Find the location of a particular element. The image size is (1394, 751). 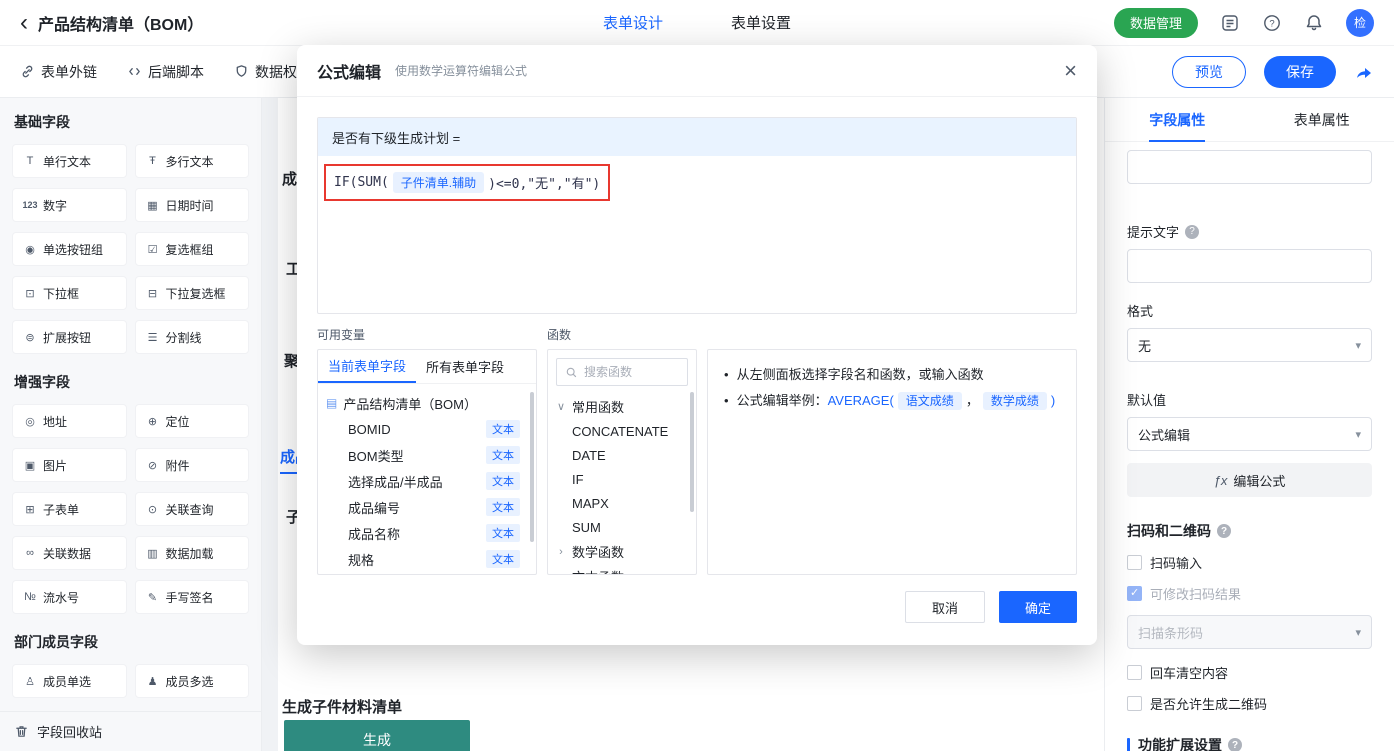

function-group-text: › 文本函数 is located at coordinates (622, 569).